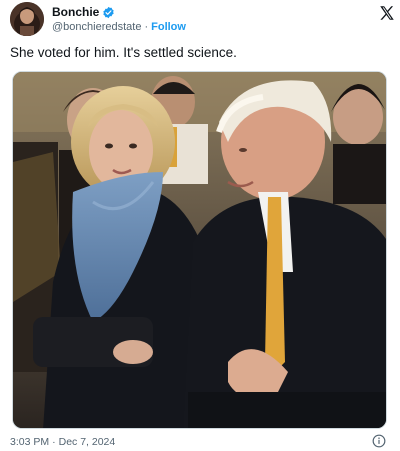 The image size is (400, 451). What do you see at coordinates (27, 19) in the screenshot?
I see `avatar` at bounding box center [27, 19].